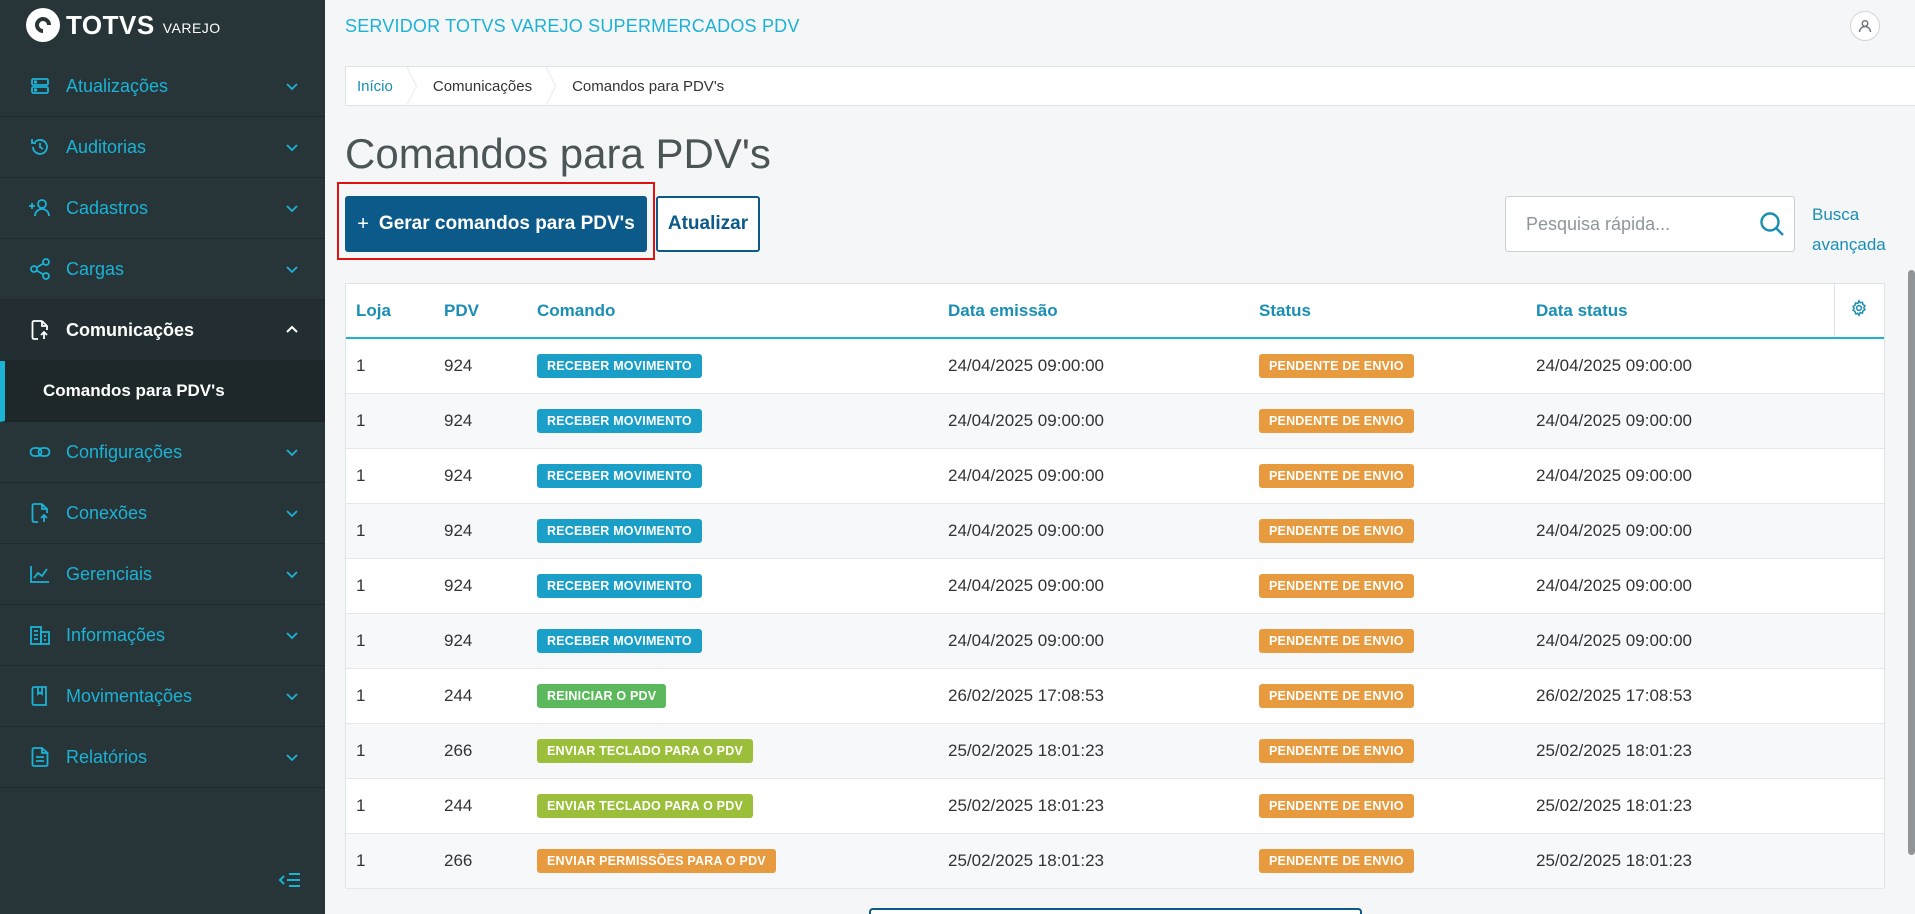 The width and height of the screenshot is (1915, 914). I want to click on sidebar-item-label: Comunicações, so click(130, 329).